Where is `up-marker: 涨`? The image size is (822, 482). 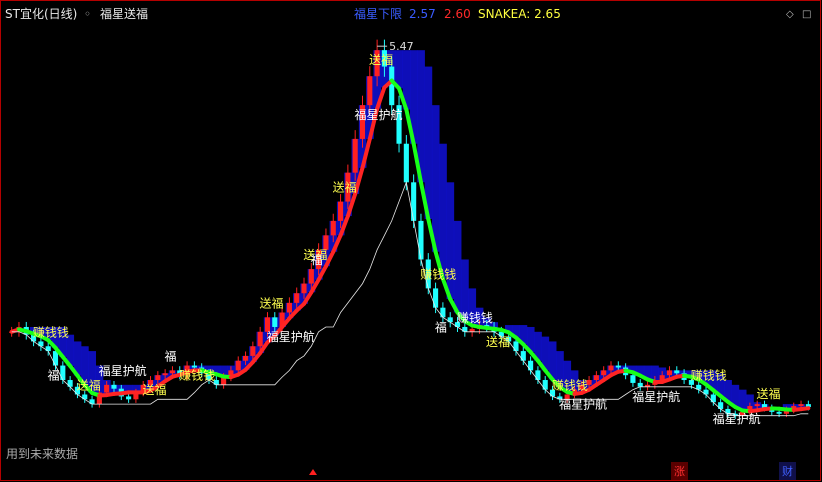 up-marker: 涨 is located at coordinates (679, 471).